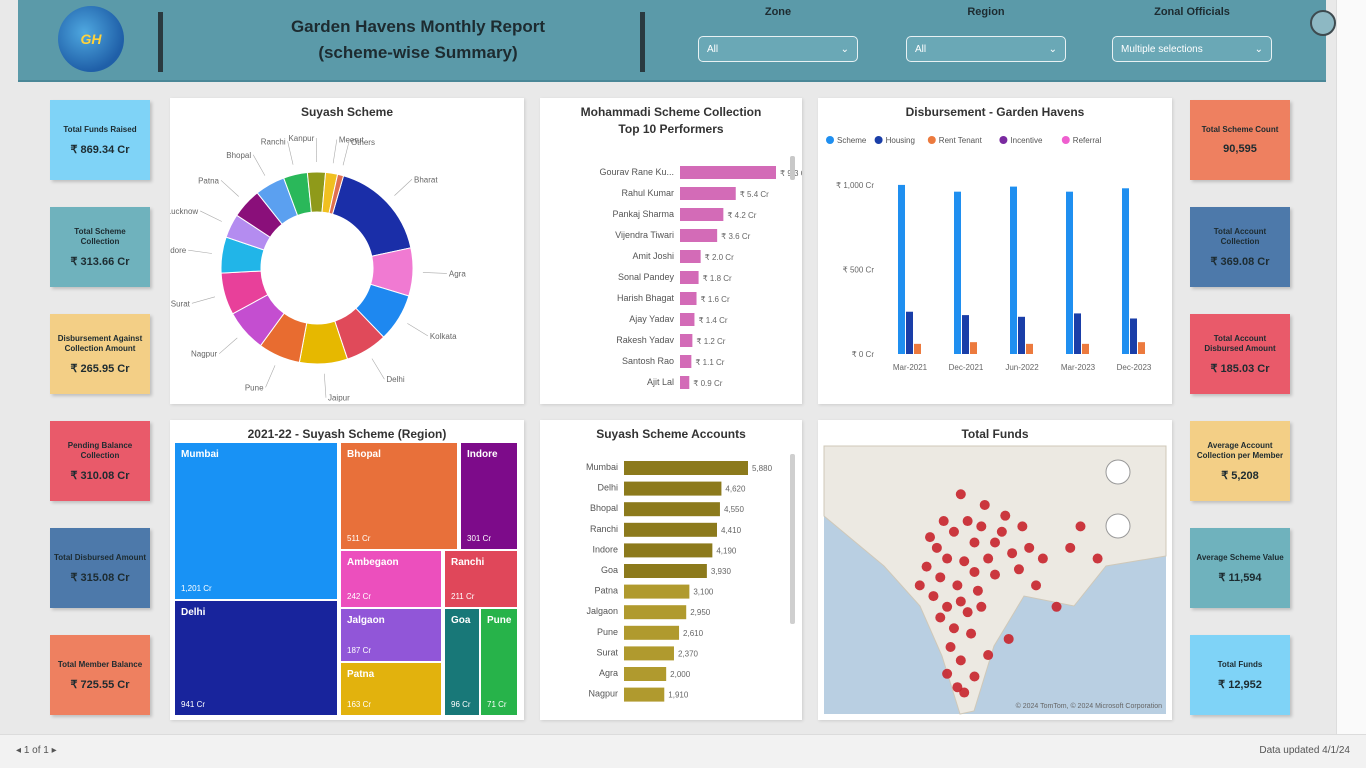 The image size is (1366, 768). What do you see at coordinates (371, 216) in the screenshot?
I see `donut-slice` at bounding box center [371, 216].